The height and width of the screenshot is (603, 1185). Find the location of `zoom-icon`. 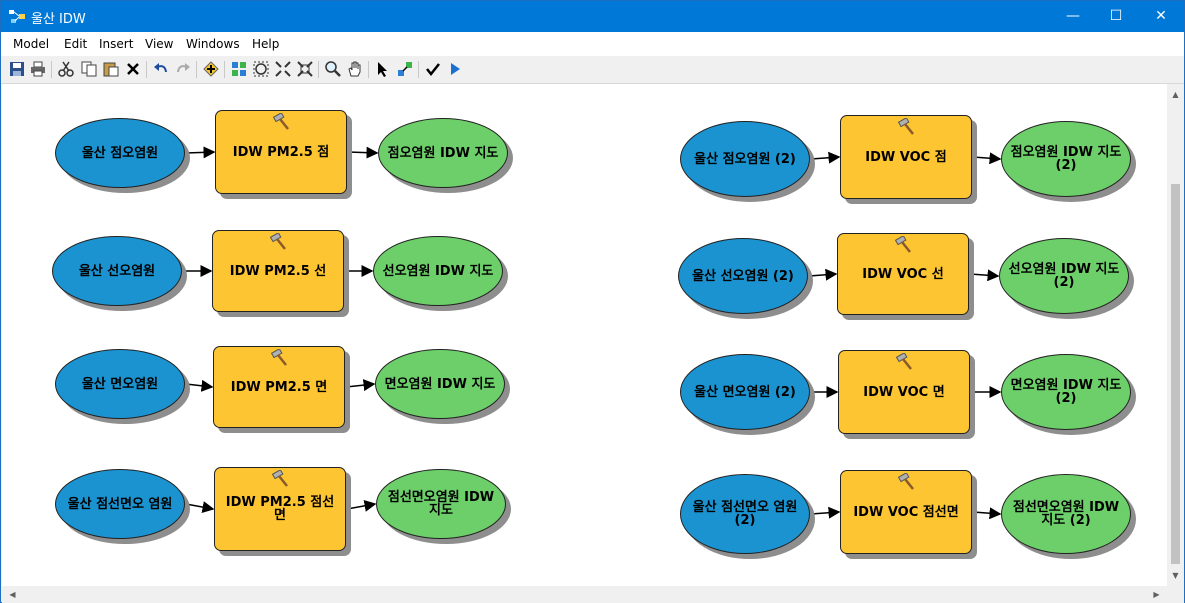

zoom-icon is located at coordinates (333, 69).